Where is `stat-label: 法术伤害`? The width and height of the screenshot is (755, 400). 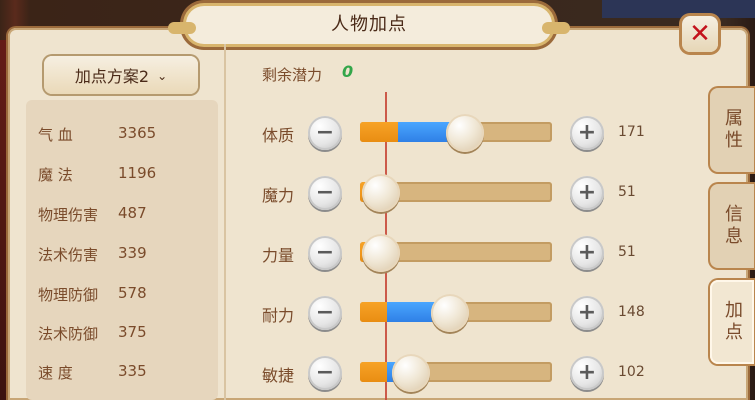 stat-label: 法术伤害 is located at coordinates (68, 255).